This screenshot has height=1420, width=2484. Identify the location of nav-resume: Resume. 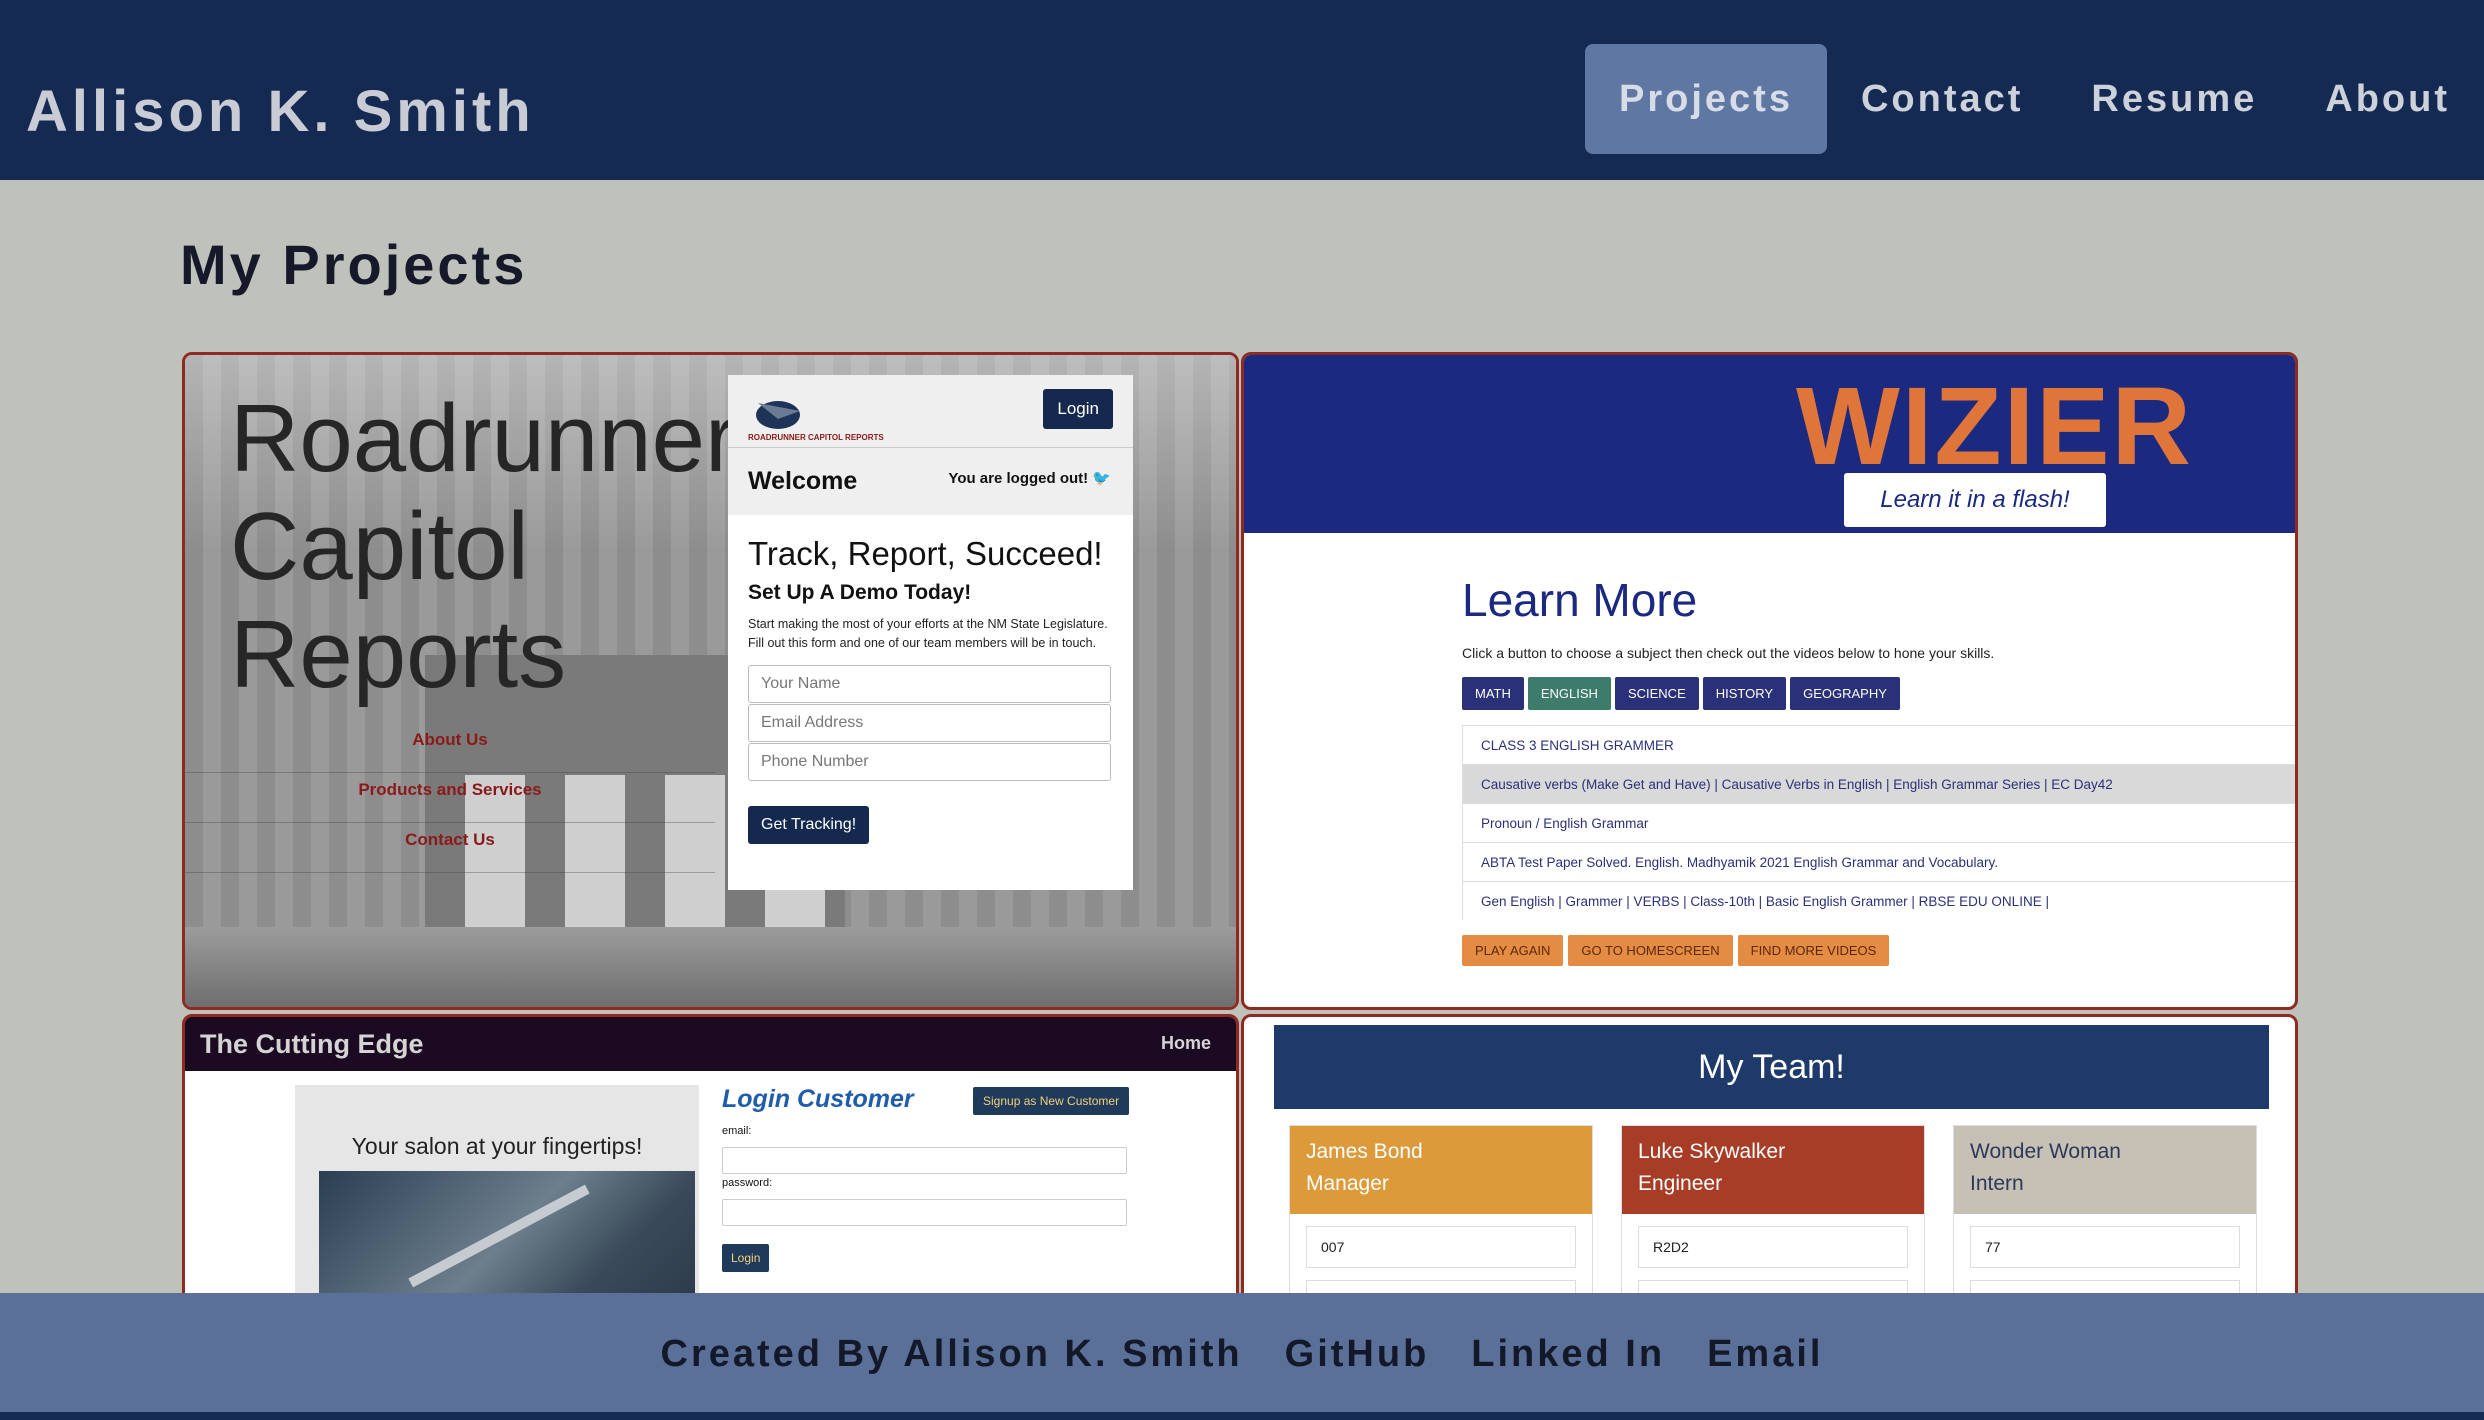
(2174, 99).